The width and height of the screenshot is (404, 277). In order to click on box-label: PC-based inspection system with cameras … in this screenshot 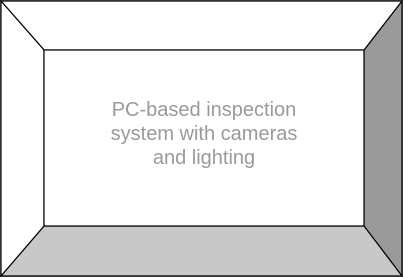, I will do `click(204, 134)`.